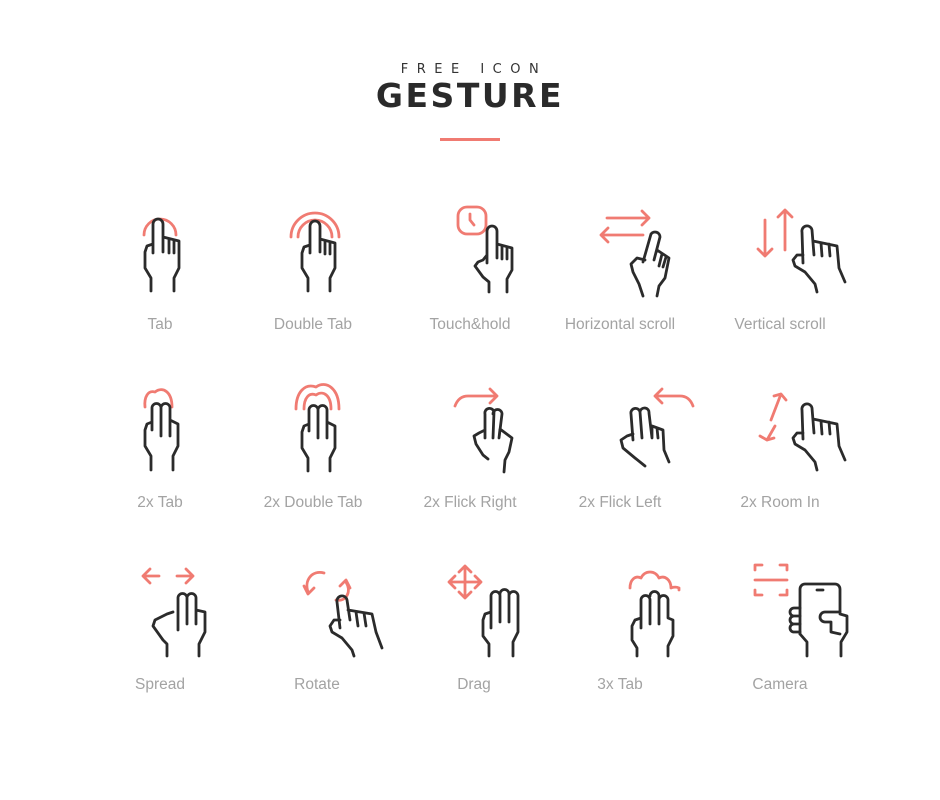 Image resolution: width=940 pixels, height=800 pixels. What do you see at coordinates (317, 428) in the screenshot?
I see `two-finger-double-tap-icon` at bounding box center [317, 428].